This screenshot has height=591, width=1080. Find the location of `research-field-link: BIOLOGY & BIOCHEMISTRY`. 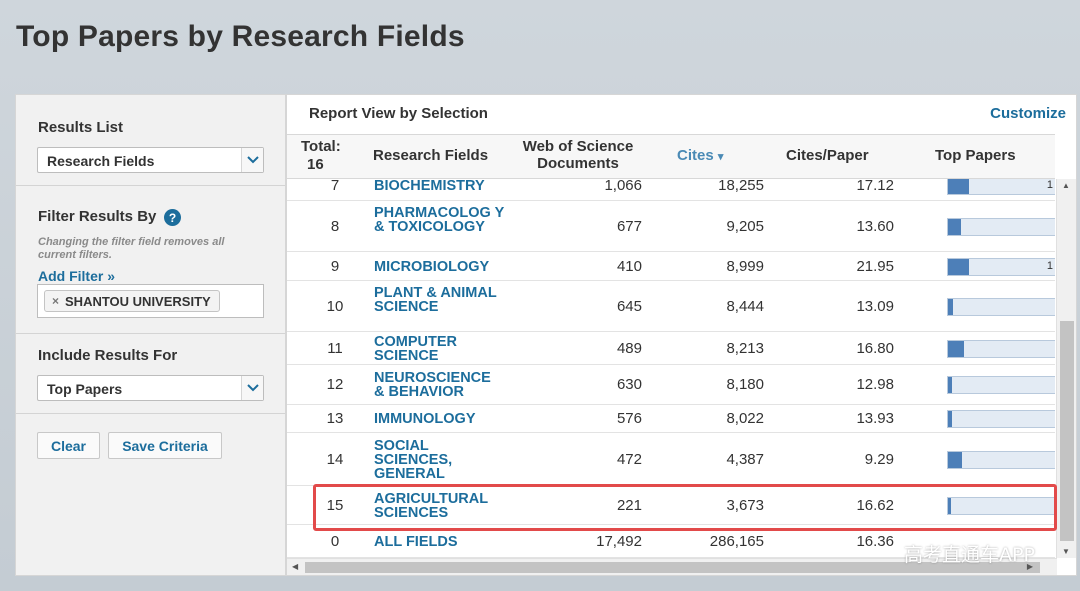

research-field-link: BIOLOGY & BIOCHEMISTRY is located at coordinates (439, 186).